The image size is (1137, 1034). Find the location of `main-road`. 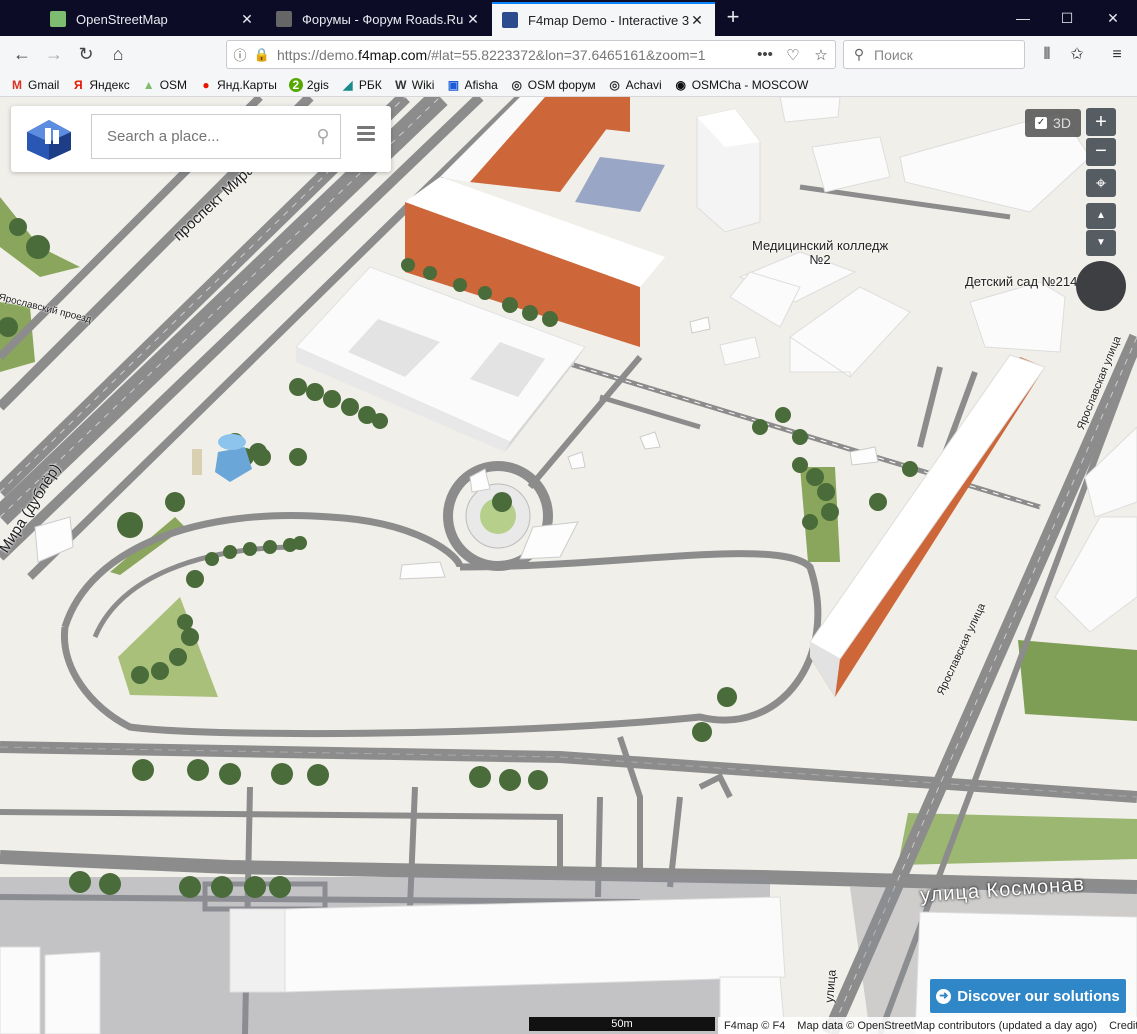

main-road is located at coordinates (568, 772).